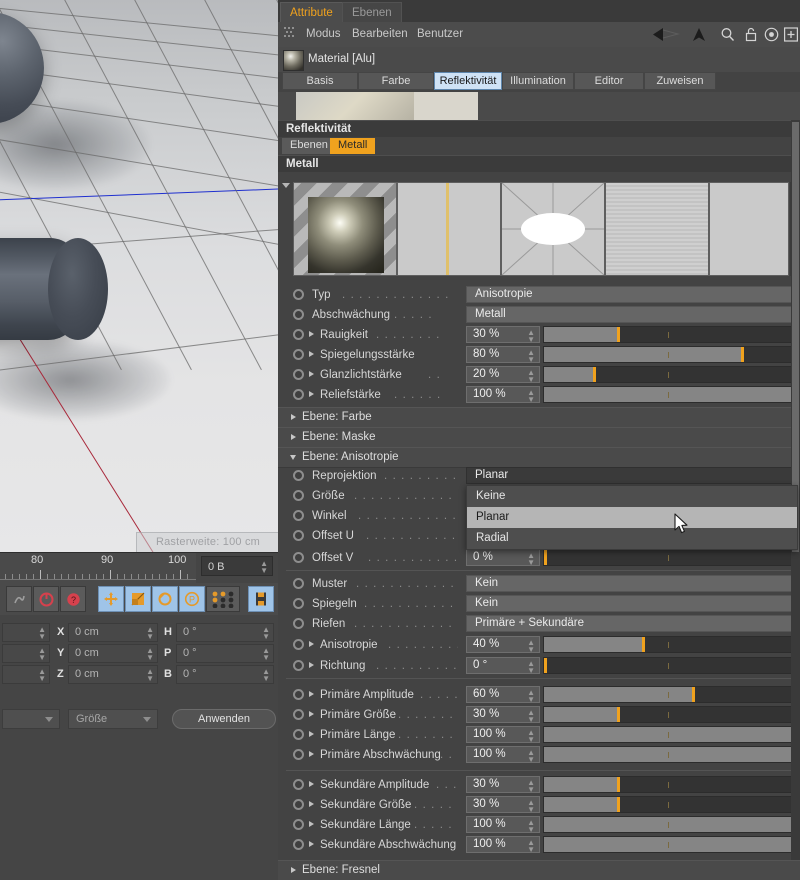 Image resolution: width=800 pixels, height=880 pixels. Describe the element at coordinates (138, 599) in the screenshot. I see `scale-tool-icon` at that location.